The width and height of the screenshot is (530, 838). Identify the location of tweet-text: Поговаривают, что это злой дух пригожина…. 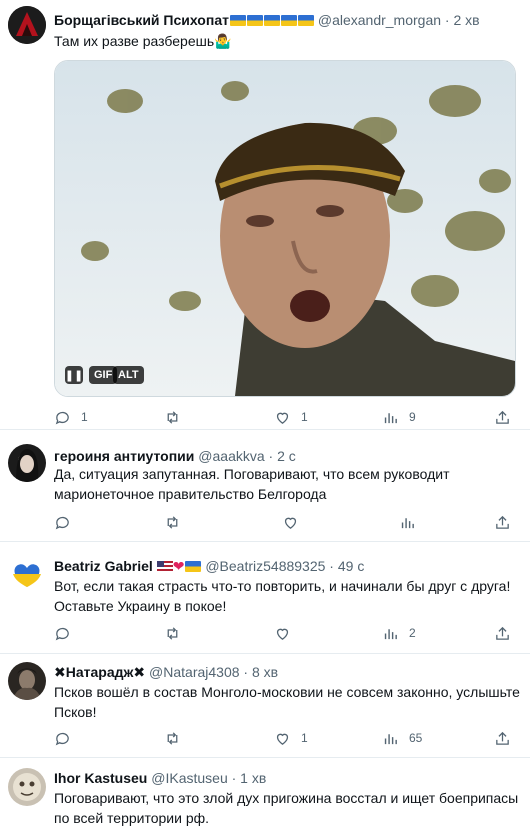
(286, 808).